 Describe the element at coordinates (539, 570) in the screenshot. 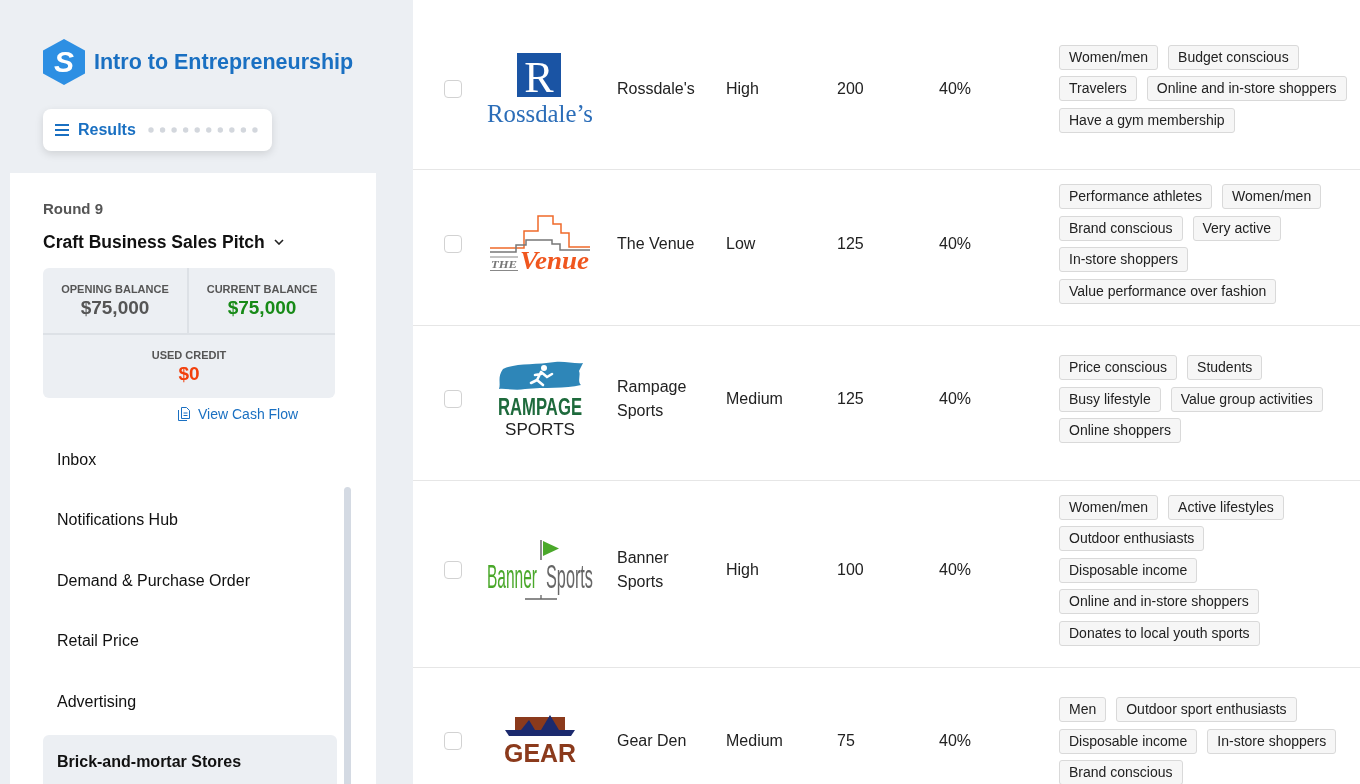

I see `store-logo: Banner Sports` at that location.